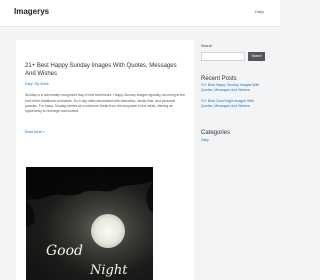 The height and width of the screenshot is (280, 320). What do you see at coordinates (31, 11) in the screenshot?
I see `site-title: Imagerys` at bounding box center [31, 11].